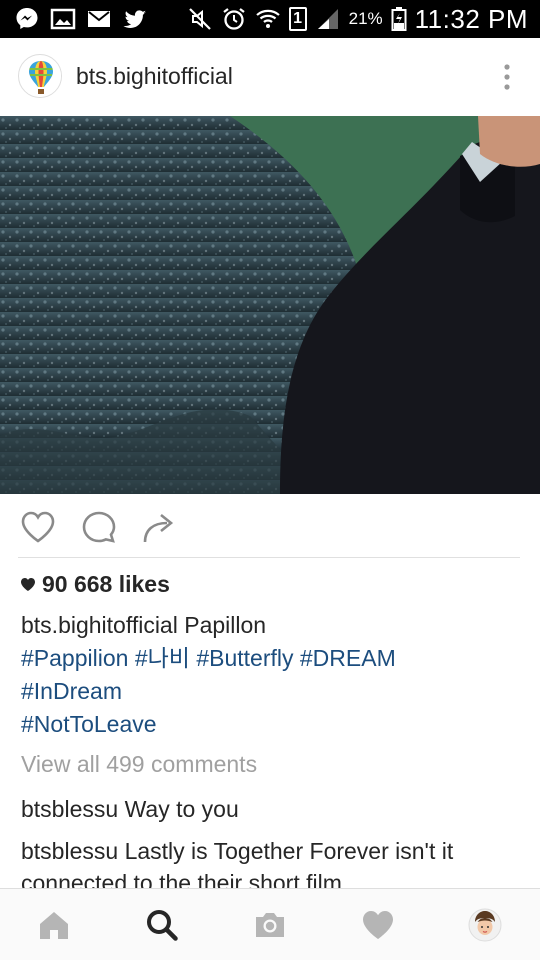 This screenshot has height=960, width=540. What do you see at coordinates (154, 76) in the screenshot?
I see `post-username: bts.bighitofficial` at bounding box center [154, 76].